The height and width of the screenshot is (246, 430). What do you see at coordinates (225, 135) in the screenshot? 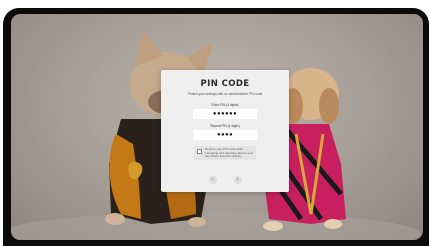
I see `repeat-pin-input: ●●●●` at bounding box center [225, 135].